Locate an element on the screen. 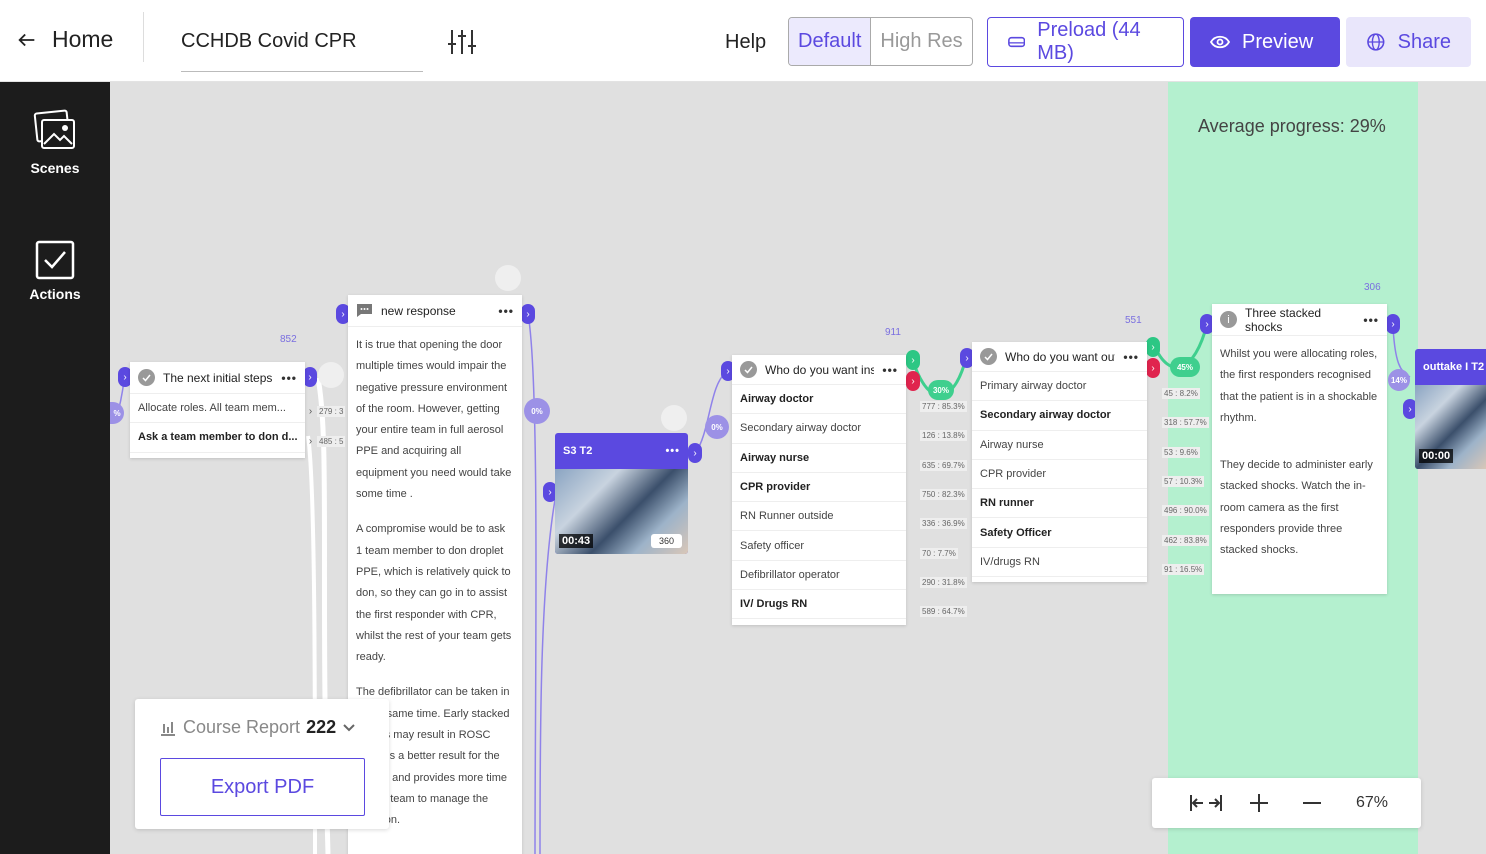 The width and height of the screenshot is (1486, 854). scene-thumbnail: 00:00 is located at coordinates (1450, 427).